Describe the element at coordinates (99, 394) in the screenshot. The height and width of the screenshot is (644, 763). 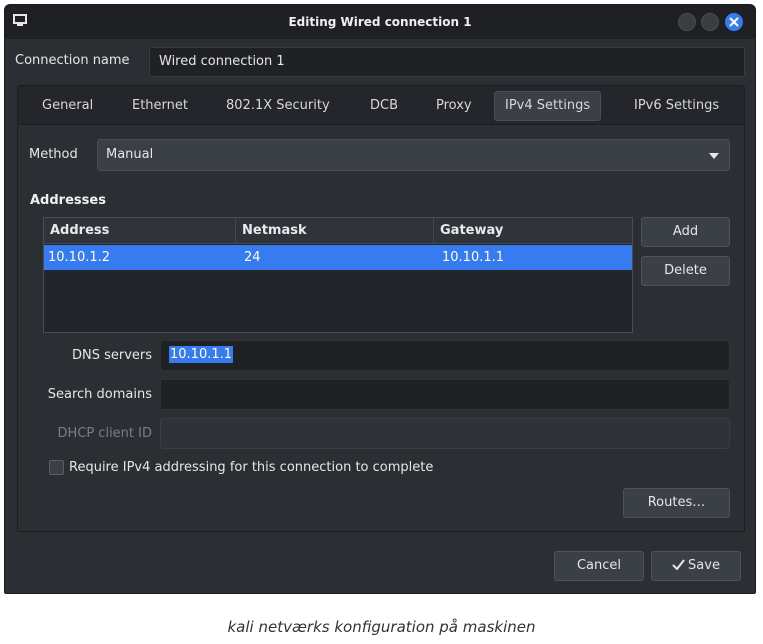
I see `search-domains-label: Search domains` at that location.